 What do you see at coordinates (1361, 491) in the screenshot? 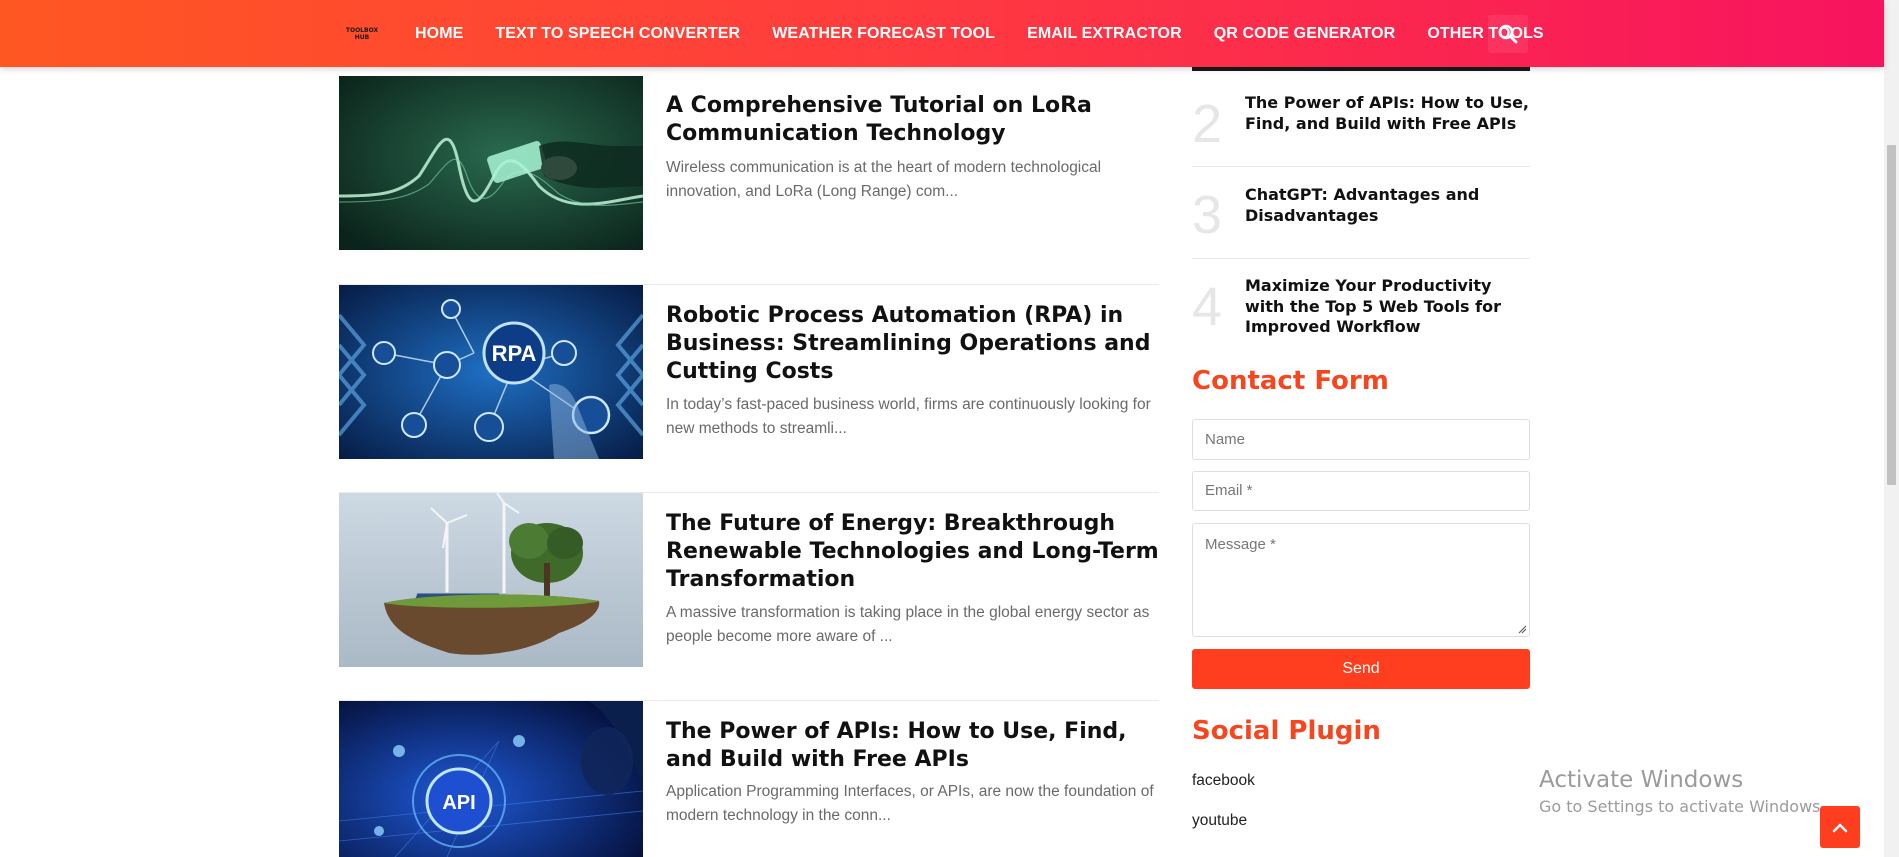
I see `email-field: Email *` at bounding box center [1361, 491].